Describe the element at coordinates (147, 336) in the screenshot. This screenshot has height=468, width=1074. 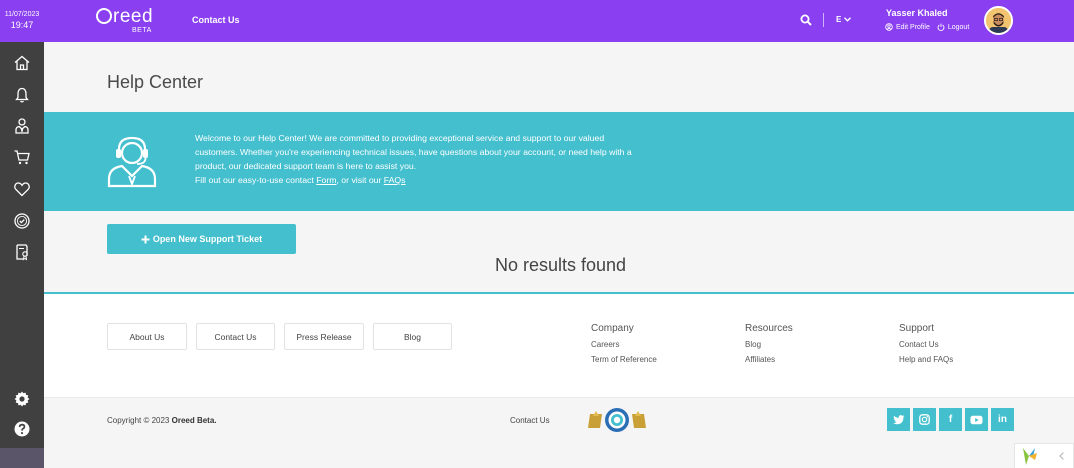
I see `footer-about-button: About Us` at that location.